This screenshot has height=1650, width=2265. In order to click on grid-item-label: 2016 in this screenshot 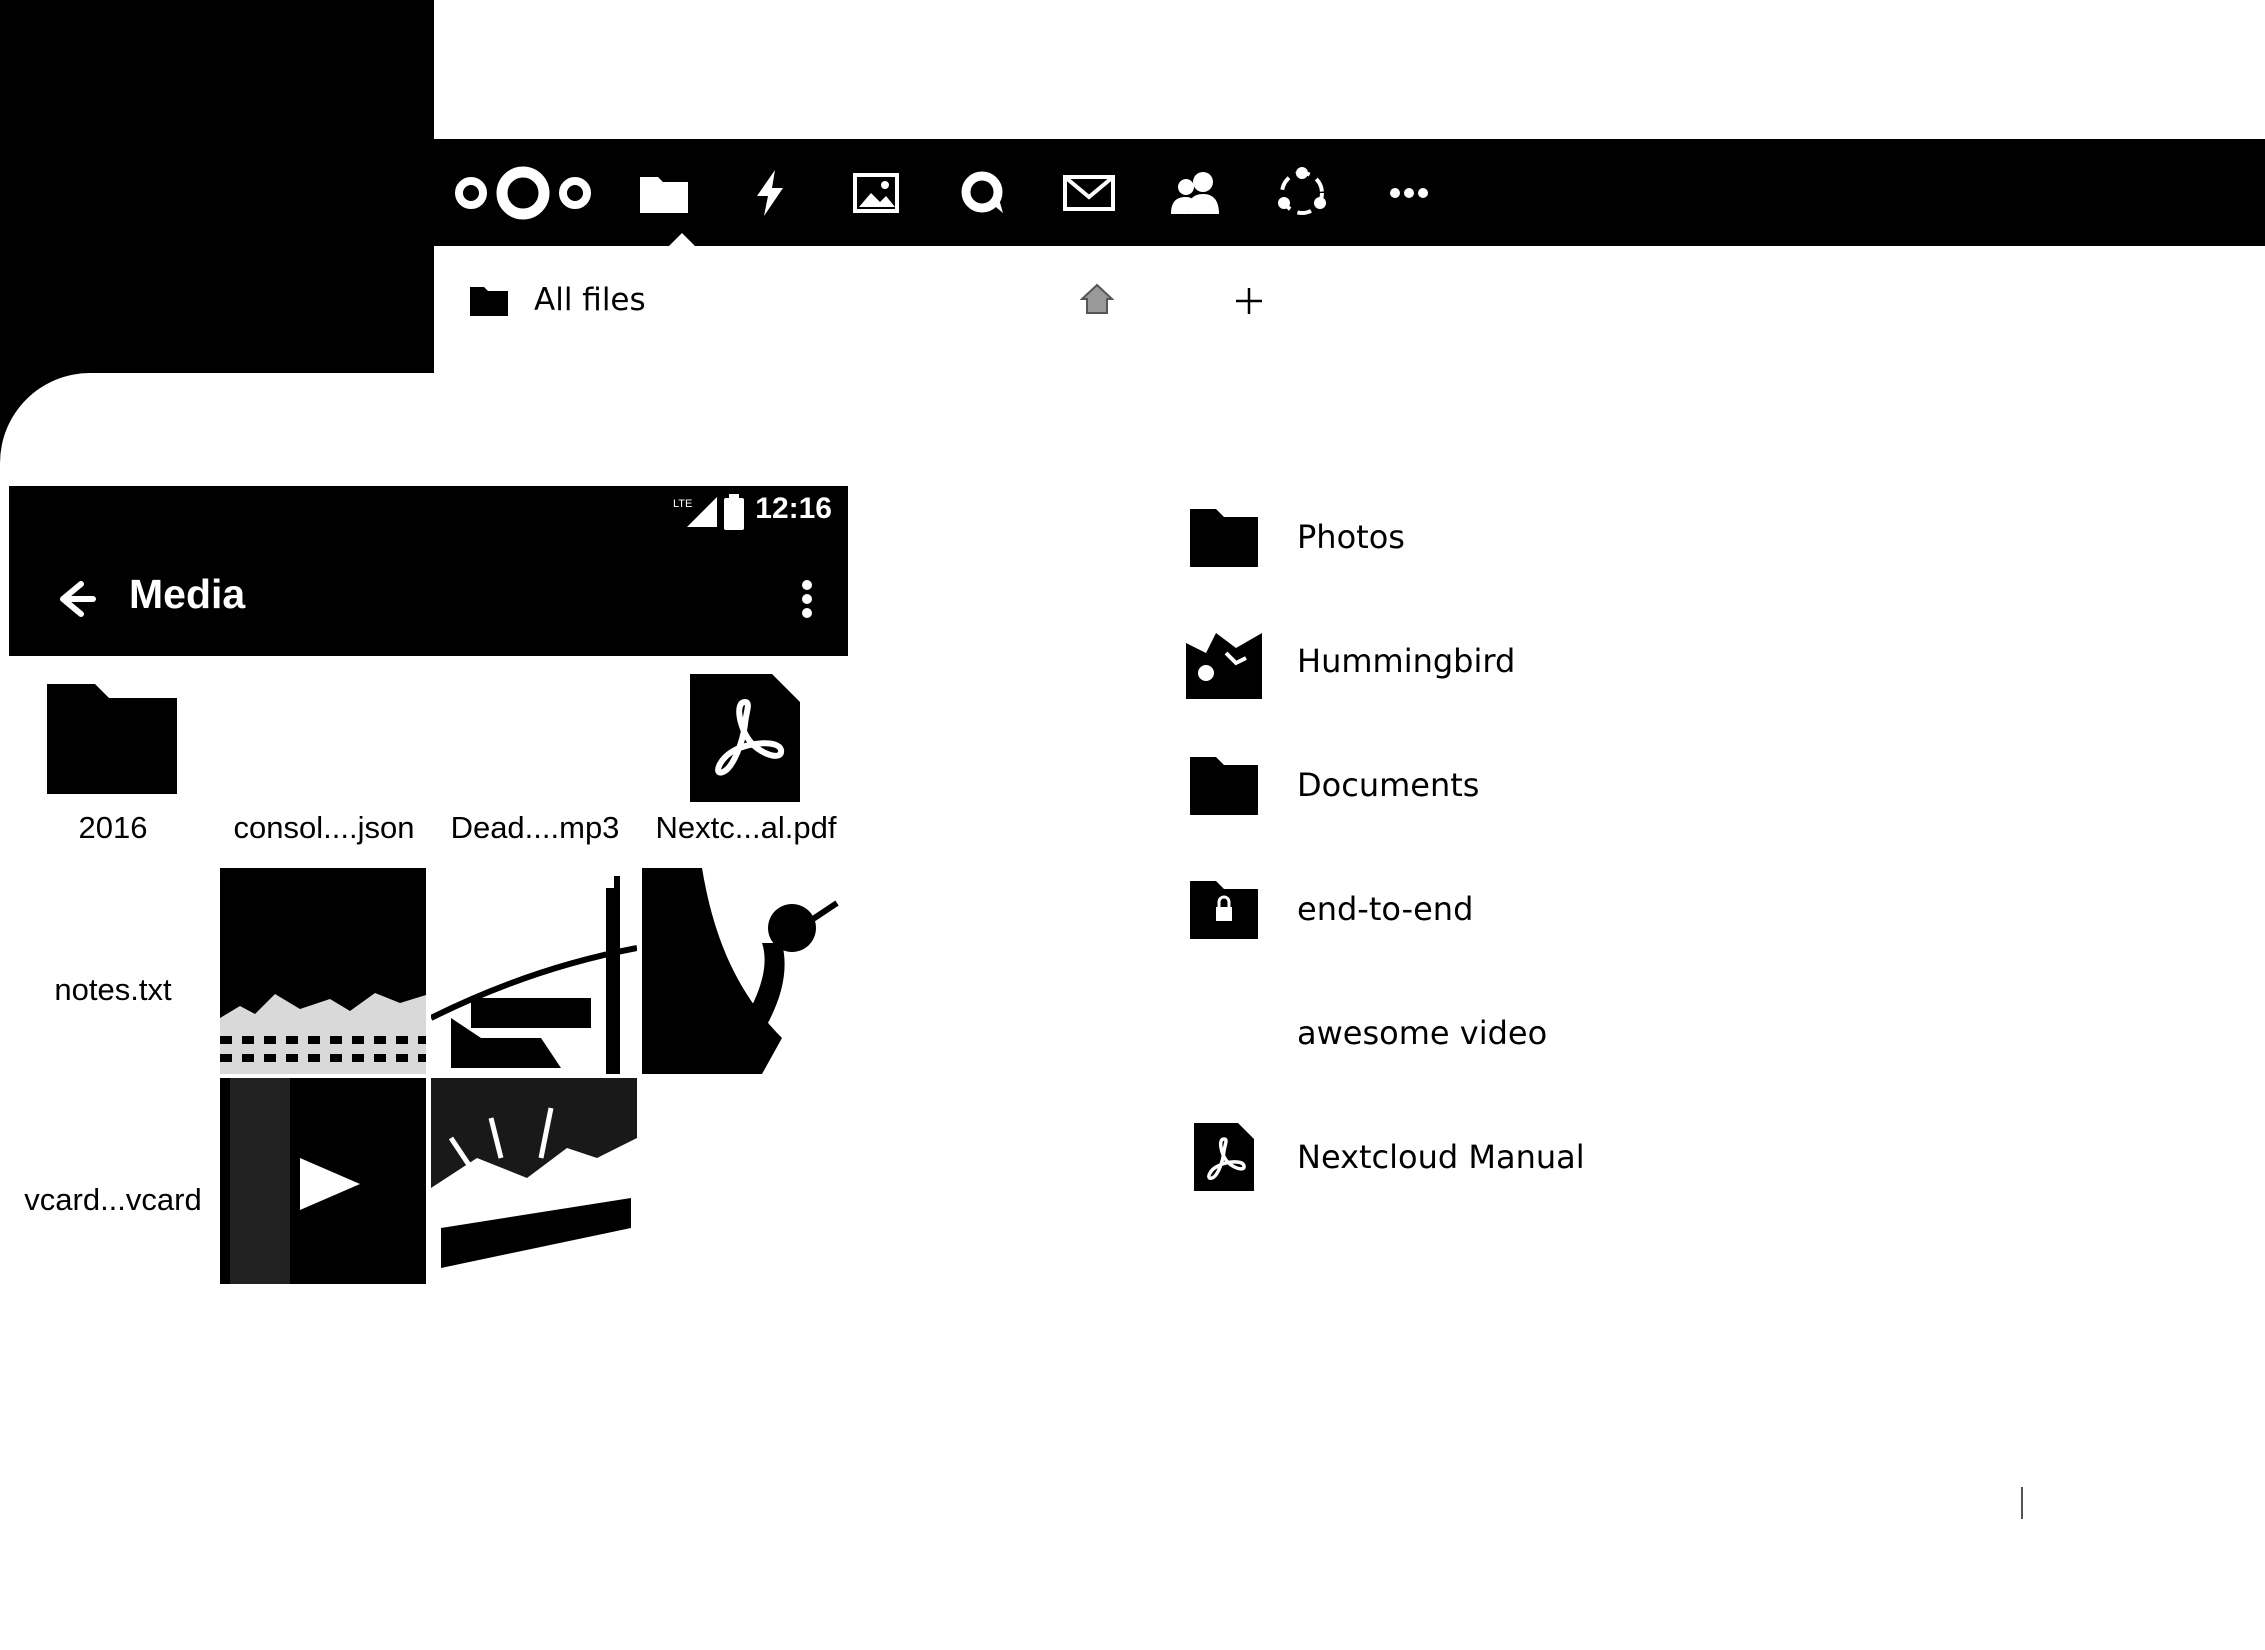, I will do `click(113, 827)`.